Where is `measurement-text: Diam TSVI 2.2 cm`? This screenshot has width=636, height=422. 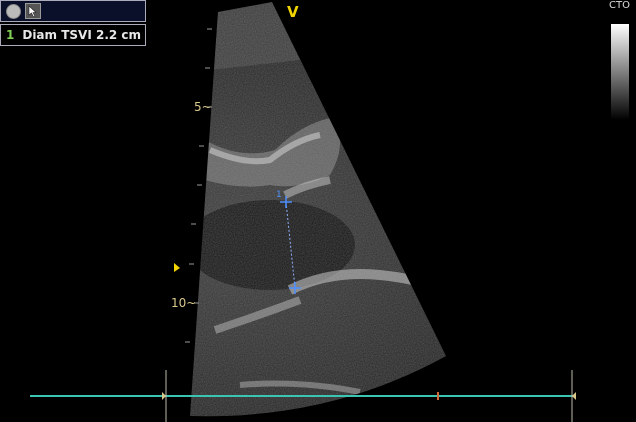 measurement-text: Diam TSVI 2.2 cm is located at coordinates (82, 35).